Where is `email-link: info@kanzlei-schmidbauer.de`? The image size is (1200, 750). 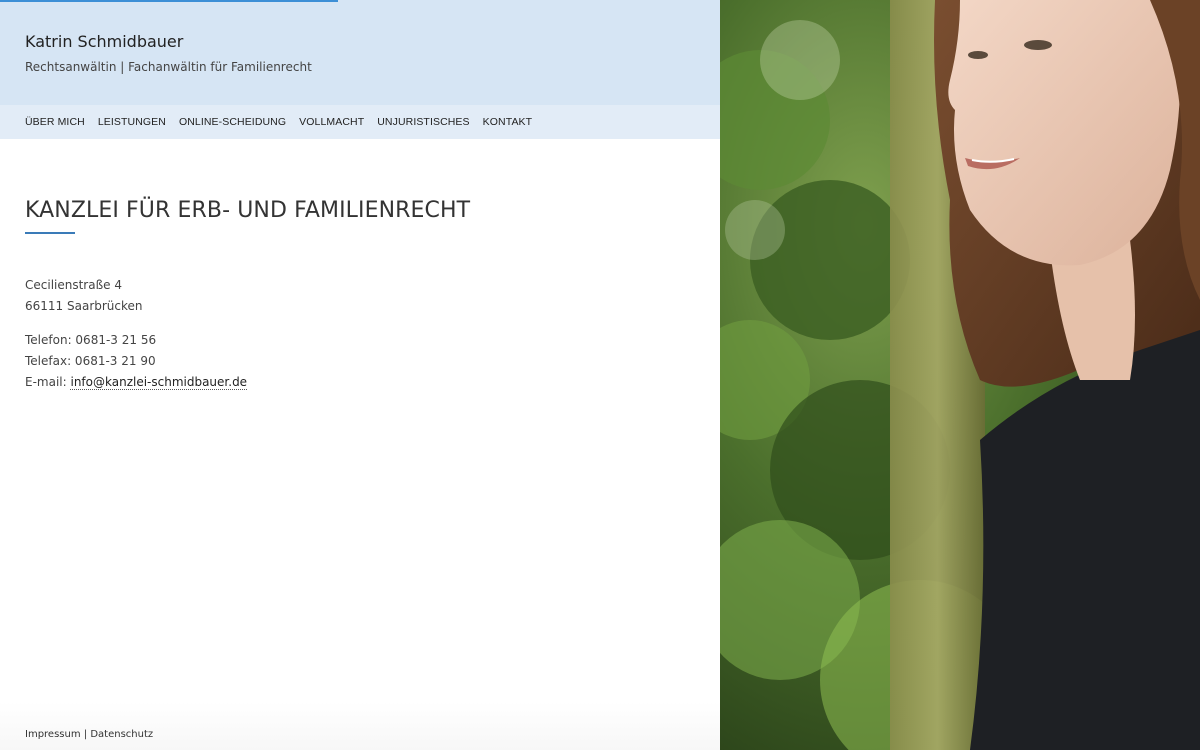 email-link: info@kanzlei-schmidbauer.de is located at coordinates (159, 382).